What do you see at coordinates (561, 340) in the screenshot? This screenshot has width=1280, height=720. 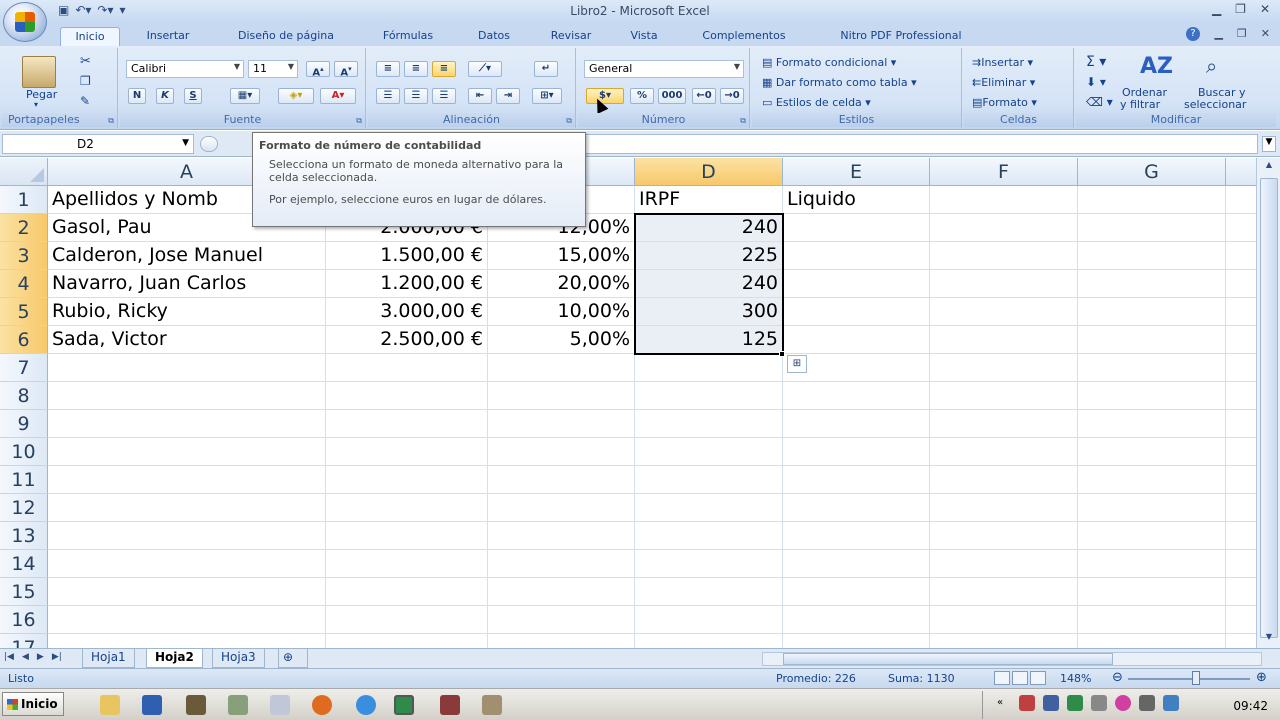 I see `cell-percent: 5,00%` at bounding box center [561, 340].